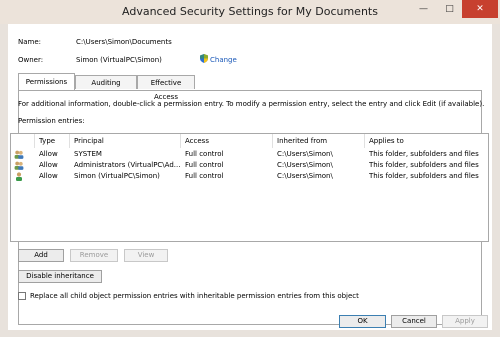 The image size is (500, 337). I want to click on col-header-inherited-from: Inherited from, so click(319, 141).